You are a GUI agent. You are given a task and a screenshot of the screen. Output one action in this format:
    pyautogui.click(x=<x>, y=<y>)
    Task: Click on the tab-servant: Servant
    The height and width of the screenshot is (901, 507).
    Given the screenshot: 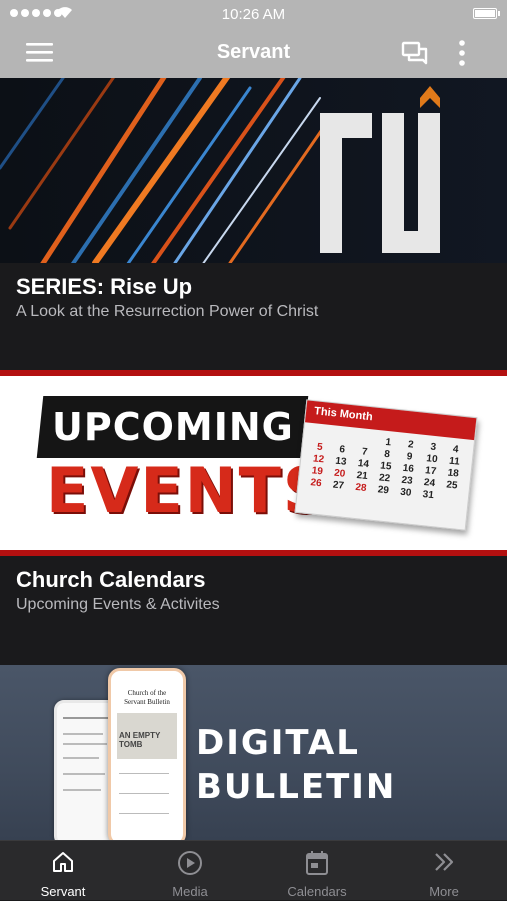 What is the action you would take?
    pyautogui.click(x=63, y=871)
    